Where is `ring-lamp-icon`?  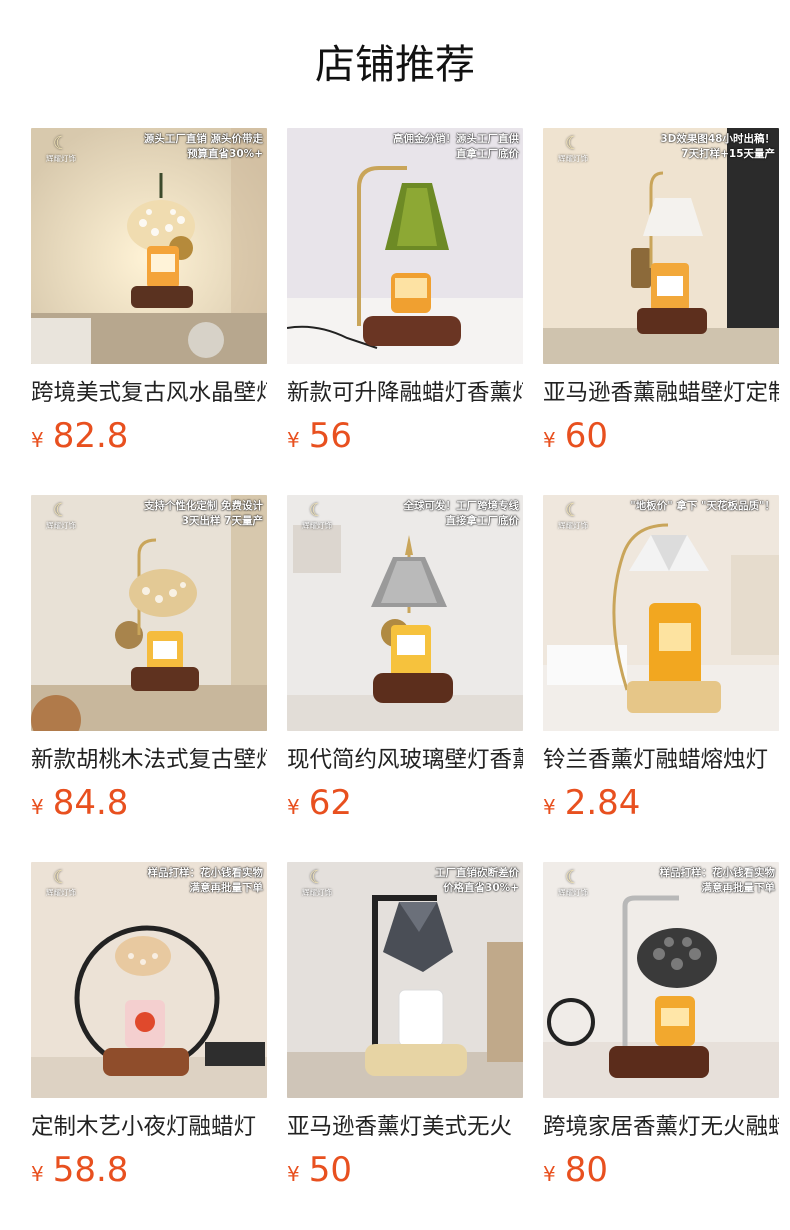
ring-lamp-icon is located at coordinates (149, 980).